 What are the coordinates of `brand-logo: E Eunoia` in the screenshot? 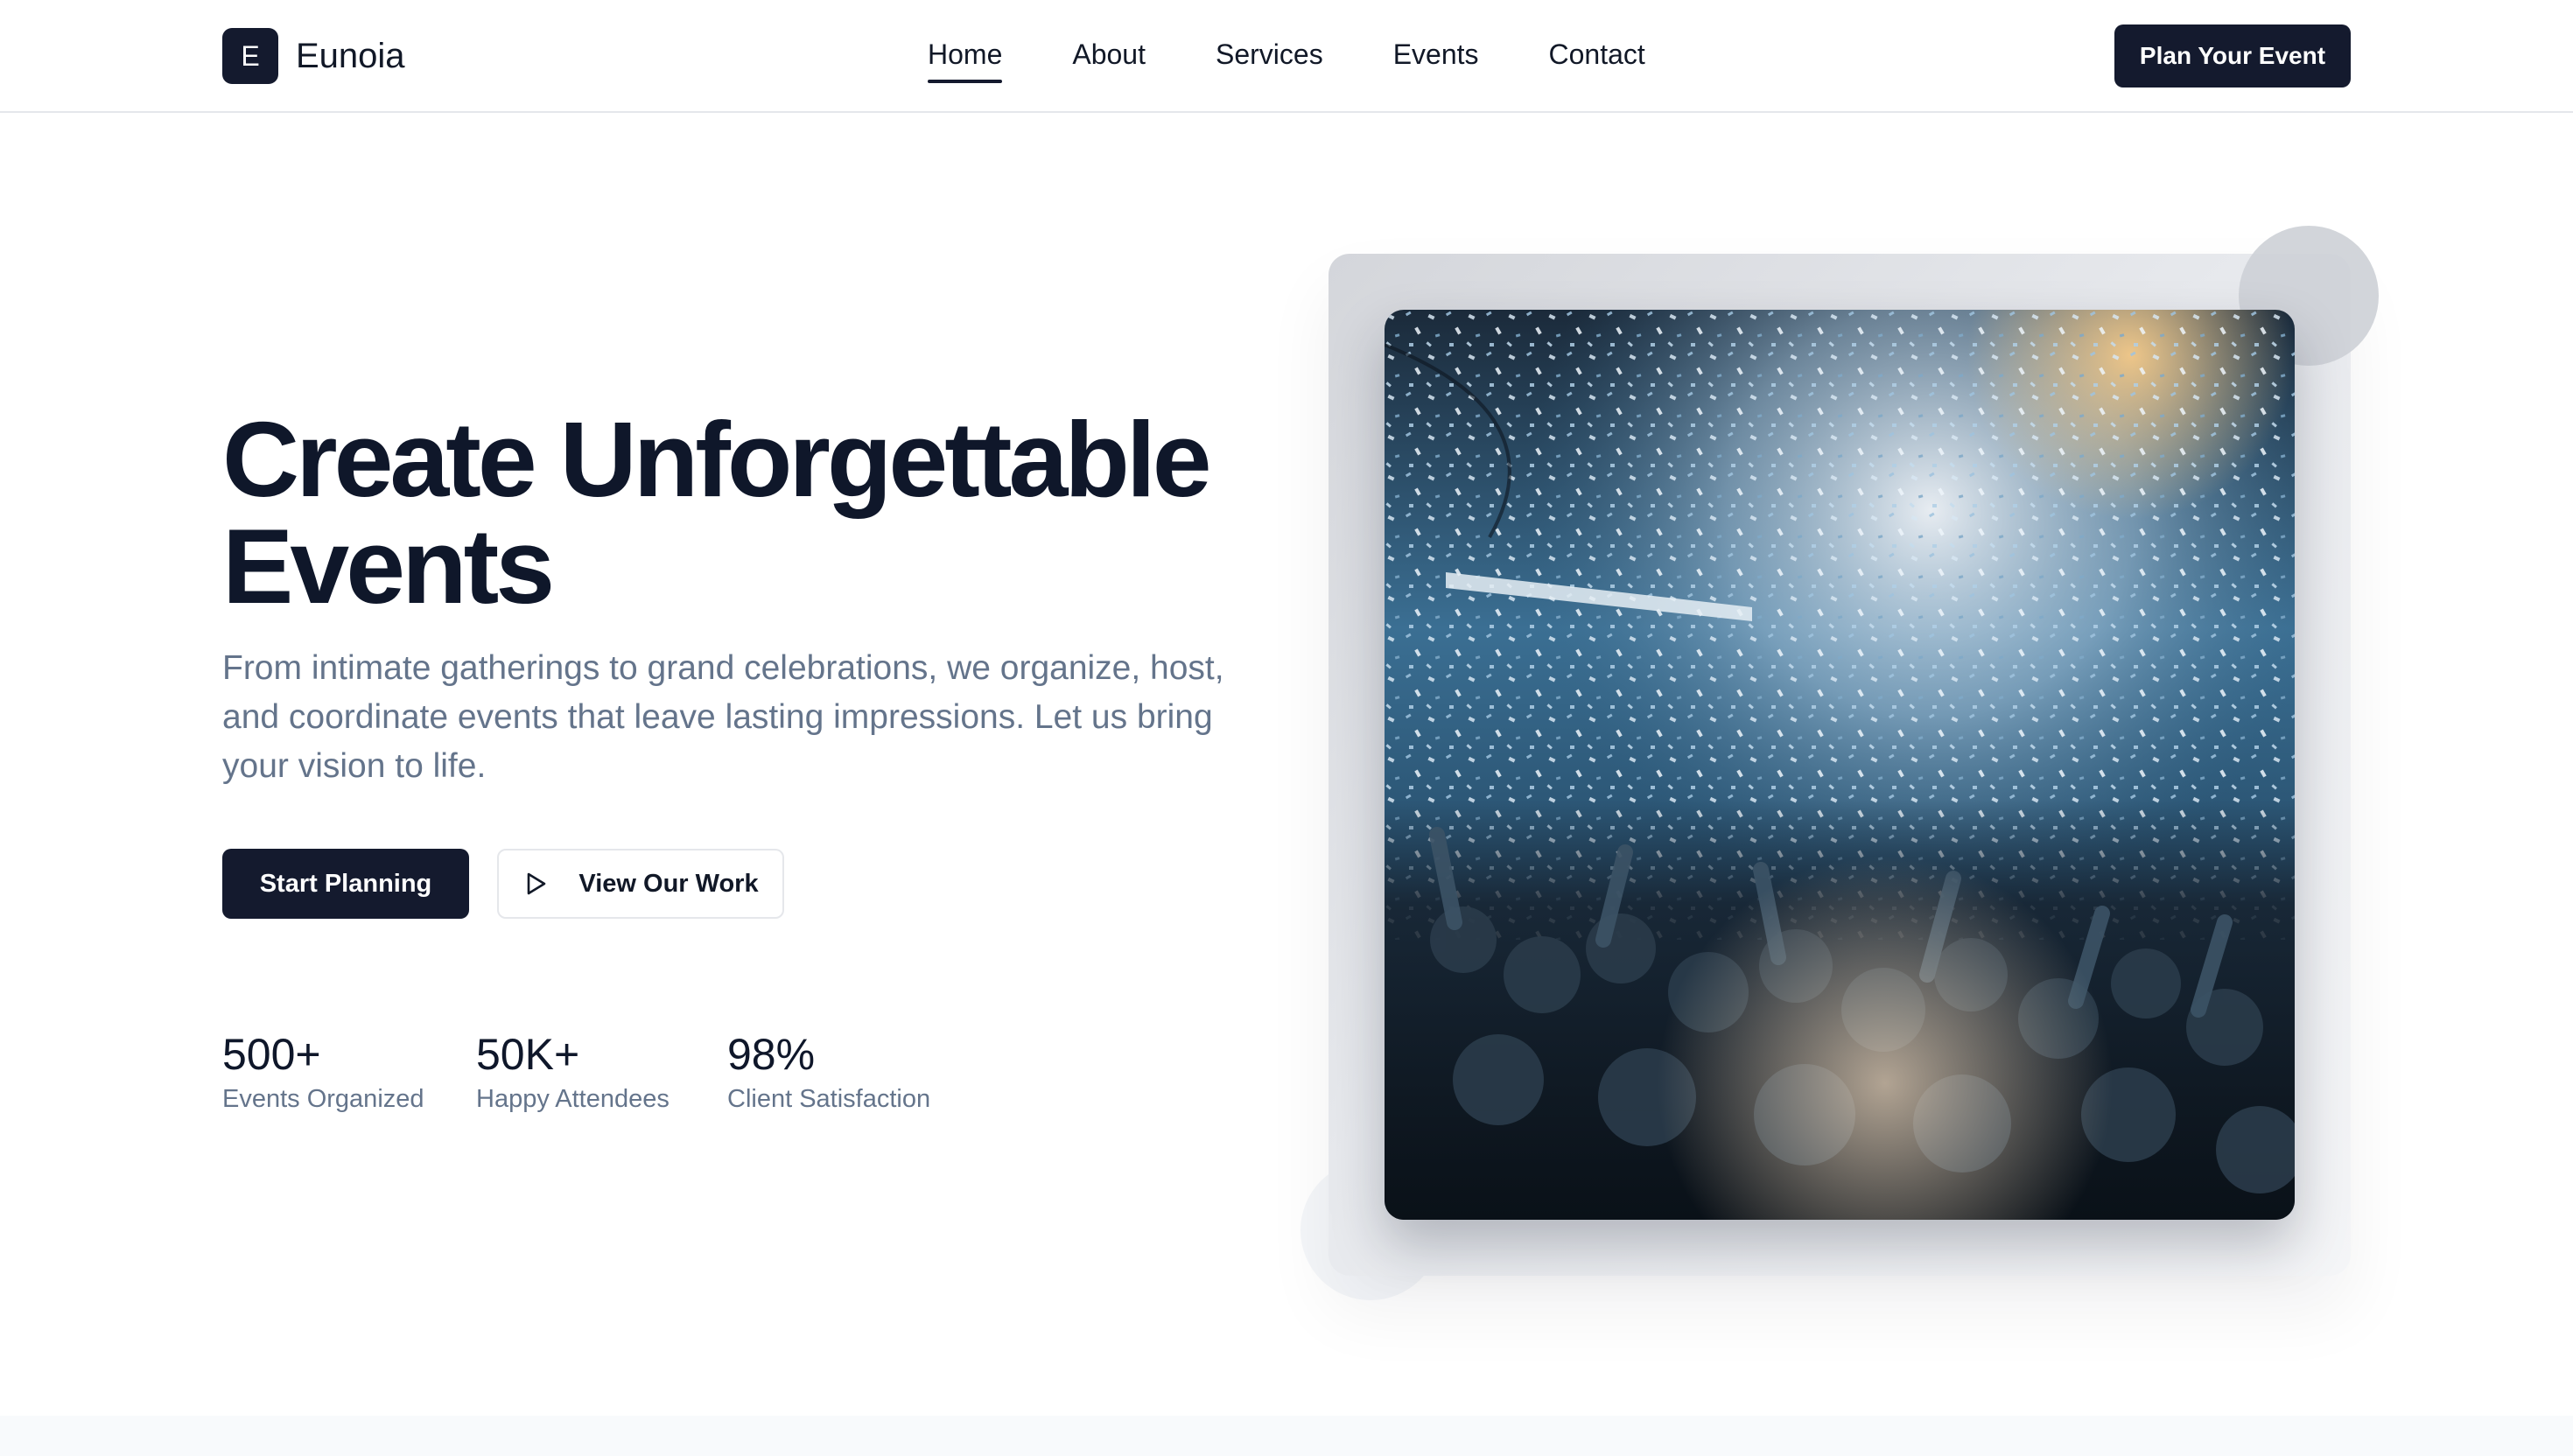 It's located at (313, 56).